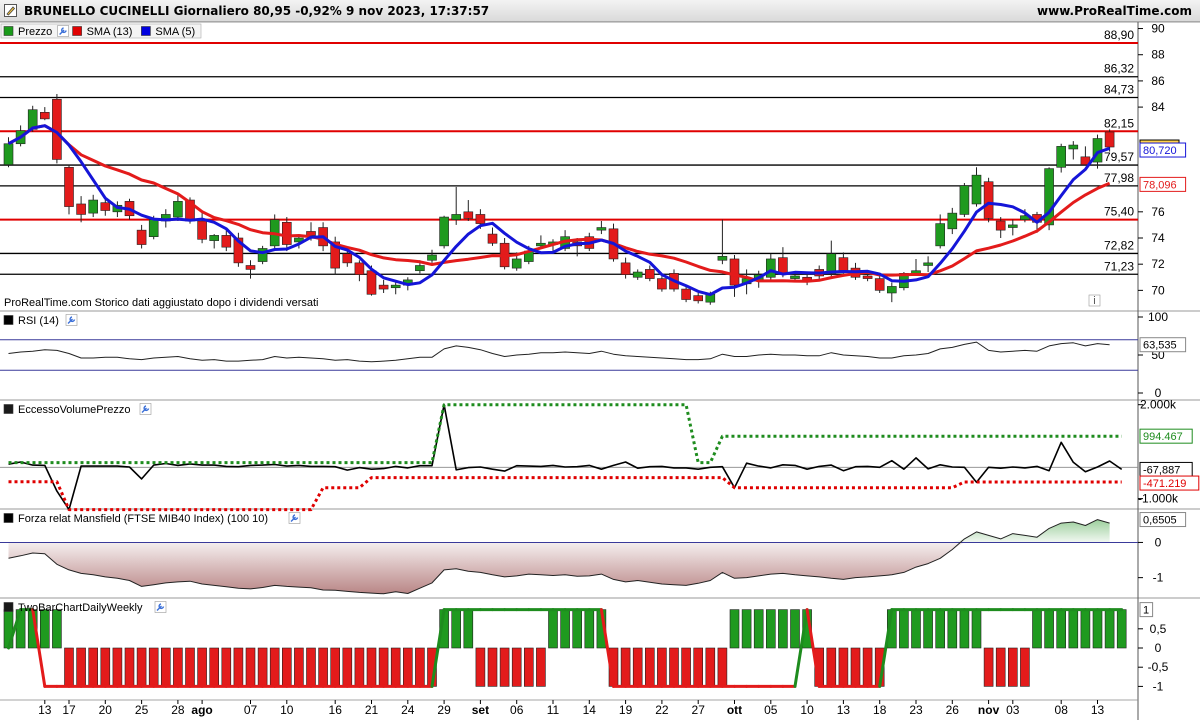 The image size is (1200, 720). What do you see at coordinates (160, 607) in the screenshot?
I see `twobar-settings-icon` at bounding box center [160, 607].